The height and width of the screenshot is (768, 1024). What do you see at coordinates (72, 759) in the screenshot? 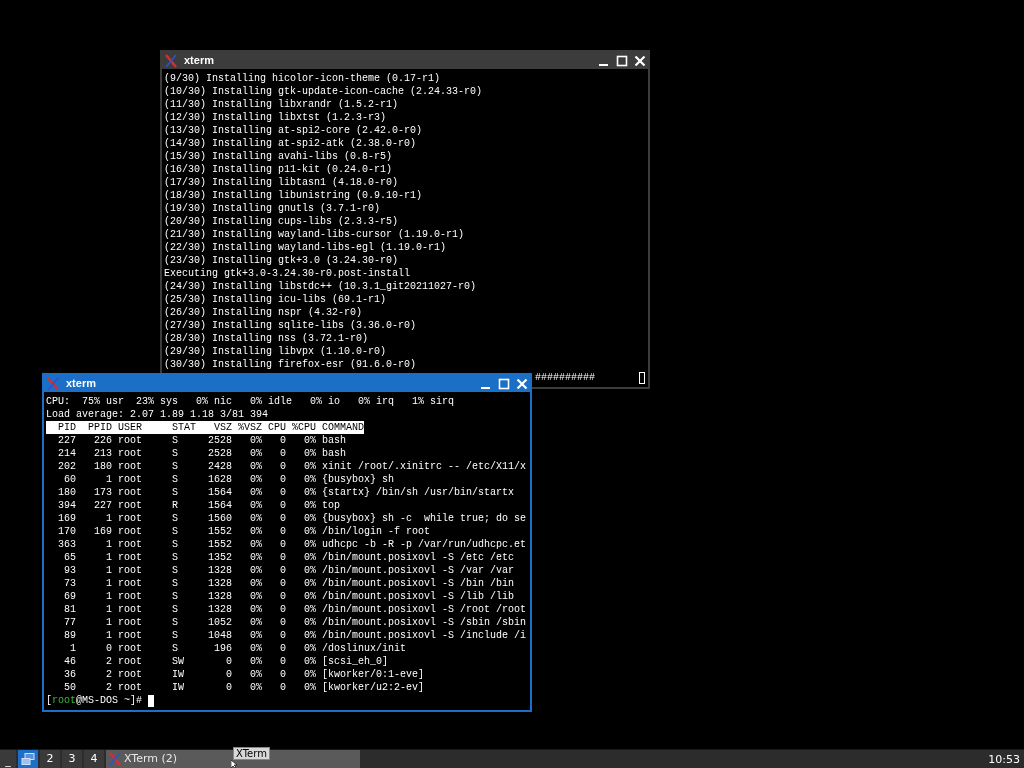
I see `workspace-button: 3` at bounding box center [72, 759].